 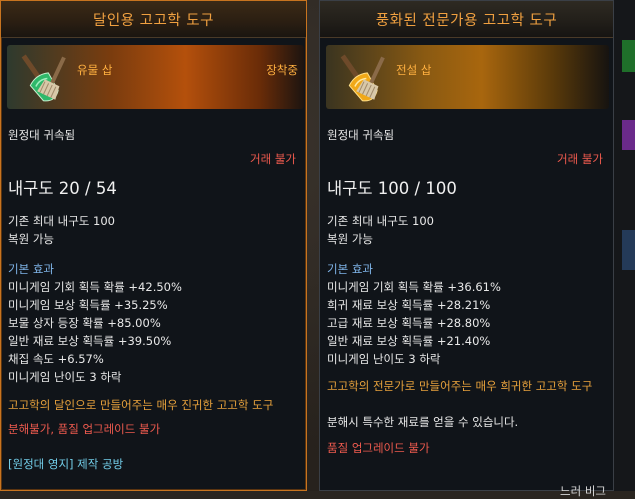 I want to click on item-description: 고고학의 전문가로 만들어주는 매우 희귀한 고고학 도구, so click(x=460, y=386).